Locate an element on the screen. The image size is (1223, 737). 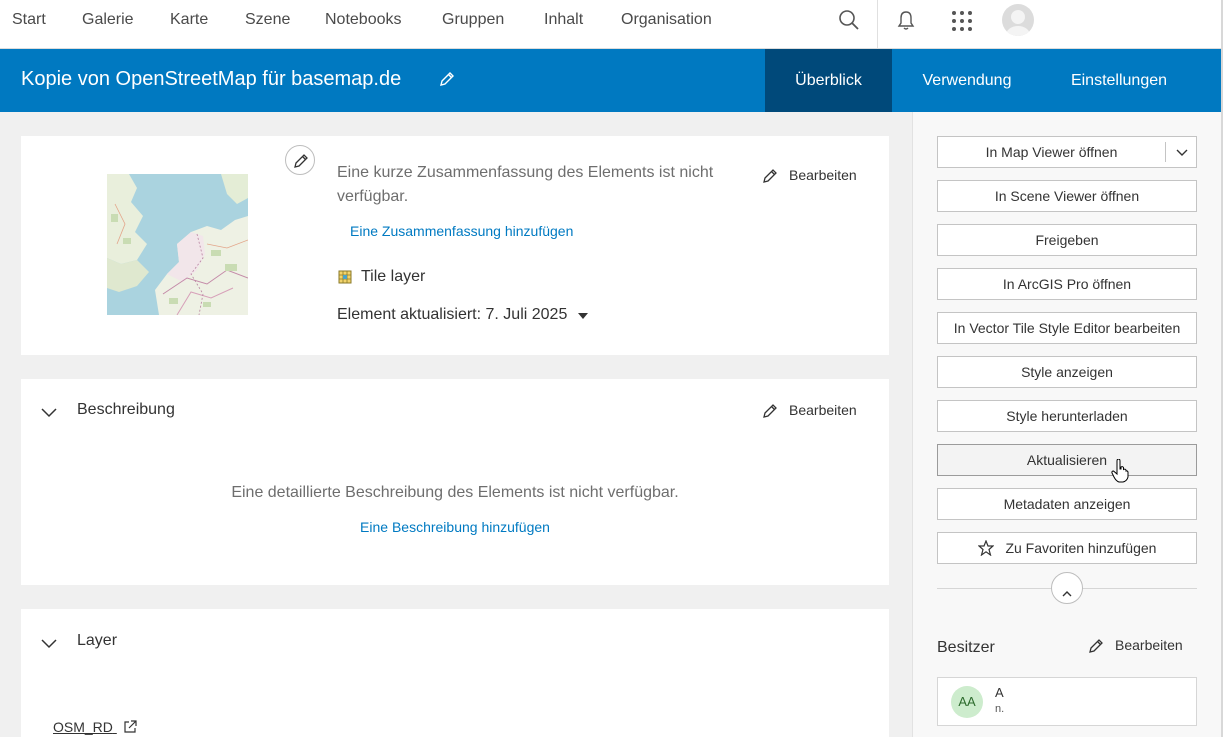
edit-title-pencil-icon is located at coordinates (447, 81).